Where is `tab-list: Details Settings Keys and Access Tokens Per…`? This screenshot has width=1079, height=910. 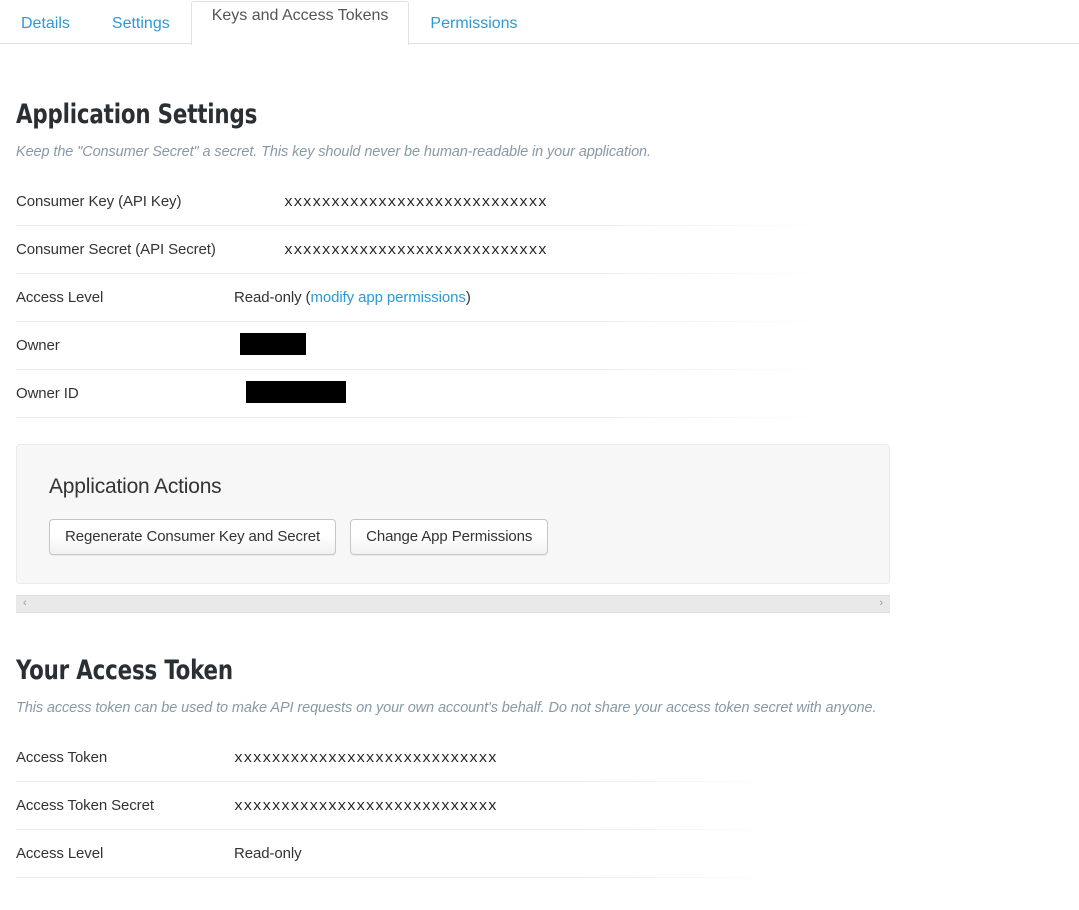
tab-list: Details Settings Keys and Access Tokens Per… is located at coordinates (269, 22).